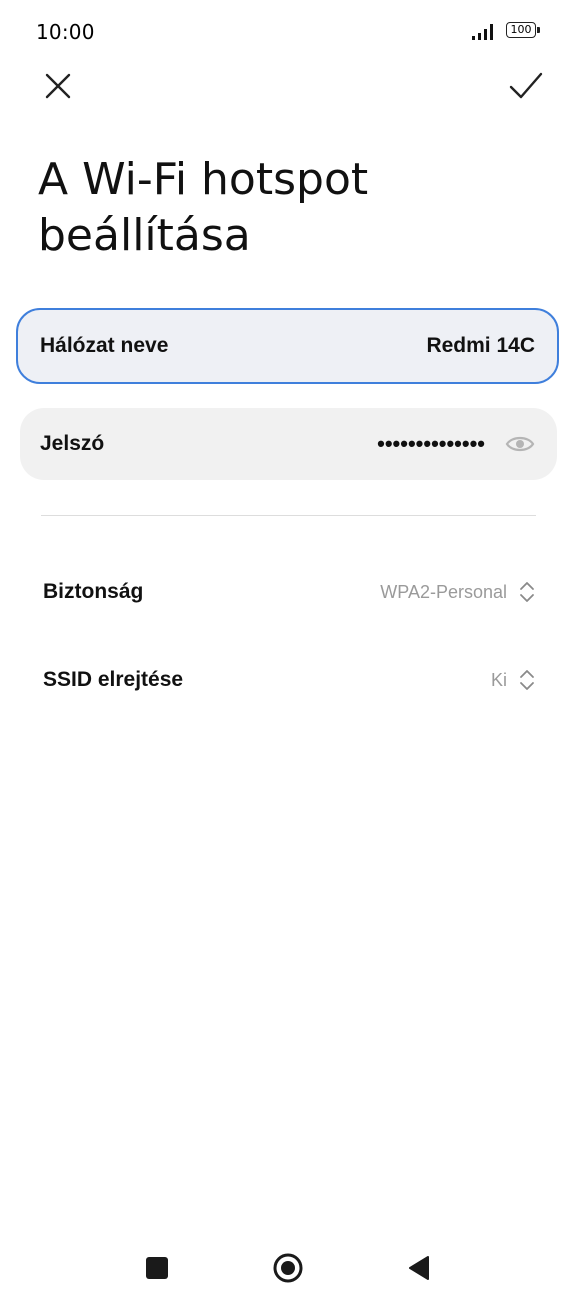 This screenshot has height=1316, width=577. What do you see at coordinates (93, 591) in the screenshot?
I see `security-label: Biztonság` at bounding box center [93, 591].